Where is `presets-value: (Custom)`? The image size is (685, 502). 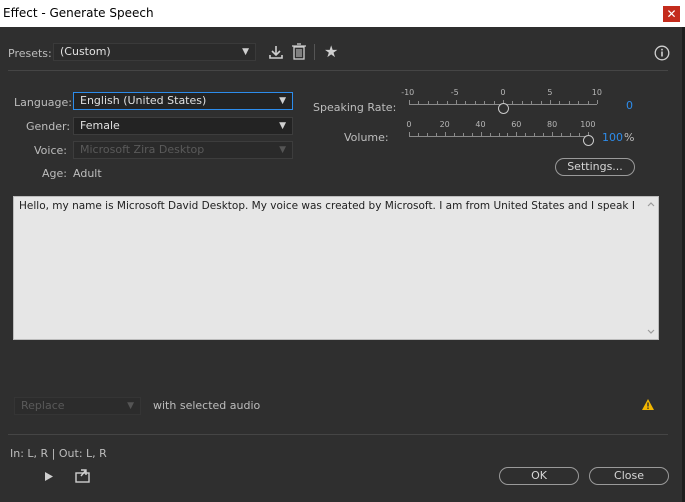
presets-value: (Custom) is located at coordinates (85, 51).